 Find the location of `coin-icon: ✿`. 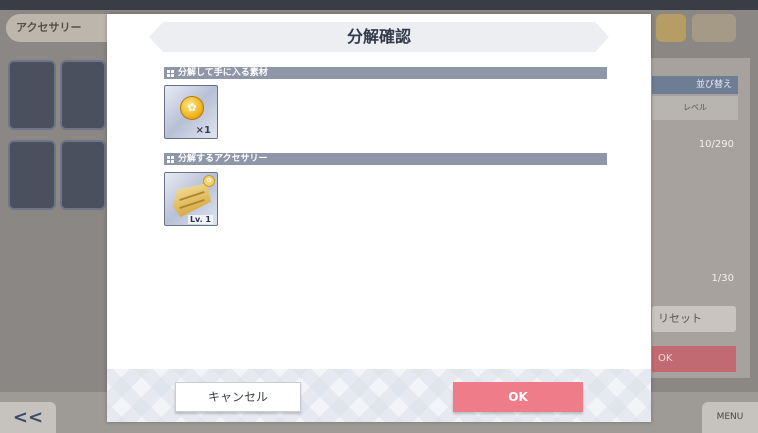

coin-icon: ✿ is located at coordinates (192, 108).